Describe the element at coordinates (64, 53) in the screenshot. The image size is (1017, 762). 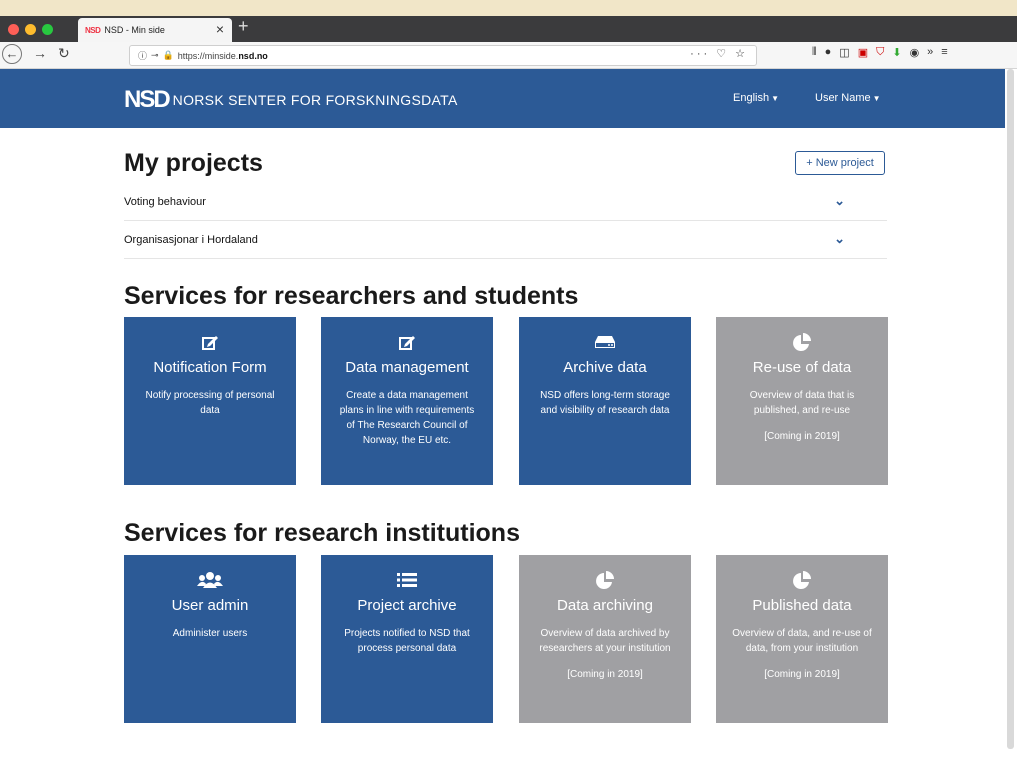
I see `reload-icon: ↻` at that location.